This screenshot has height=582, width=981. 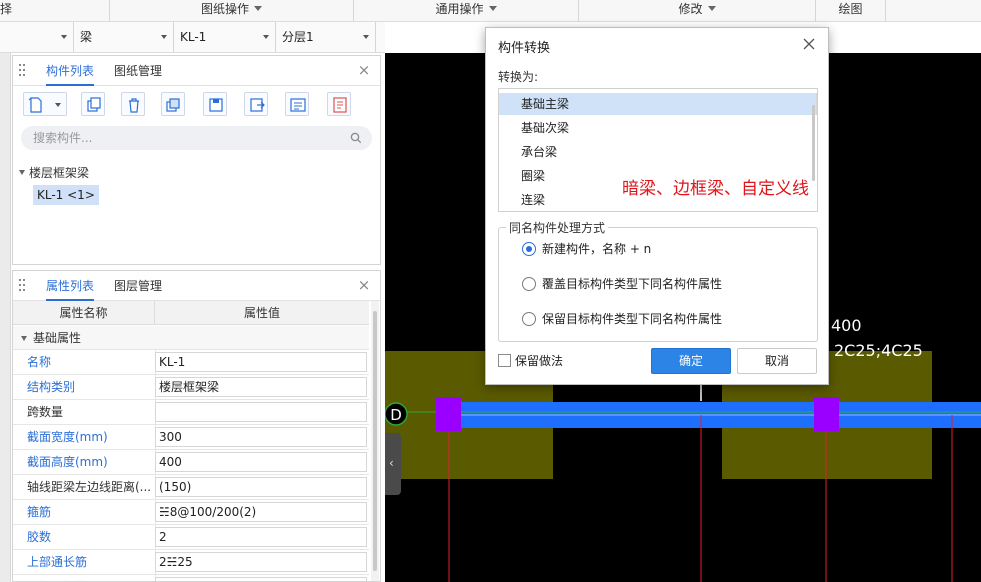 What do you see at coordinates (6, 9) in the screenshot?
I see `ribbon-group-partial-label: 择` at bounding box center [6, 9].